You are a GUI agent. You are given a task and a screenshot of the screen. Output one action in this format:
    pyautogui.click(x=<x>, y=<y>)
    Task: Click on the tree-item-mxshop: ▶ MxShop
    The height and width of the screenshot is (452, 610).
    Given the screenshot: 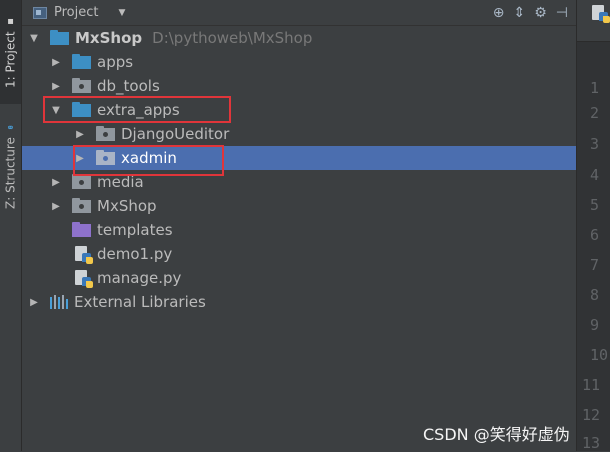 What is the action you would take?
    pyautogui.click(x=299, y=206)
    